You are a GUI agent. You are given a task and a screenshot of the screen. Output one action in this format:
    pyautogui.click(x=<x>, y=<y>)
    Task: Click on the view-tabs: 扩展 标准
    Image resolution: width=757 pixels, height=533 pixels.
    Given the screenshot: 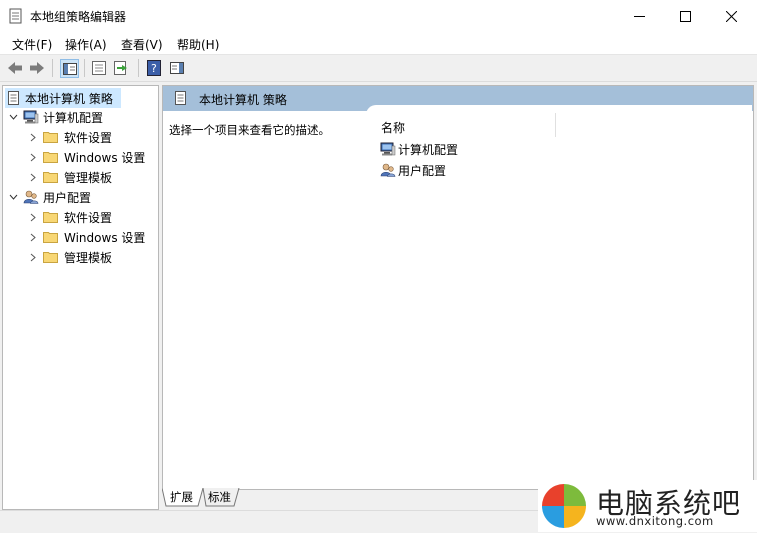 What is the action you would take?
    pyautogui.click(x=352, y=498)
    